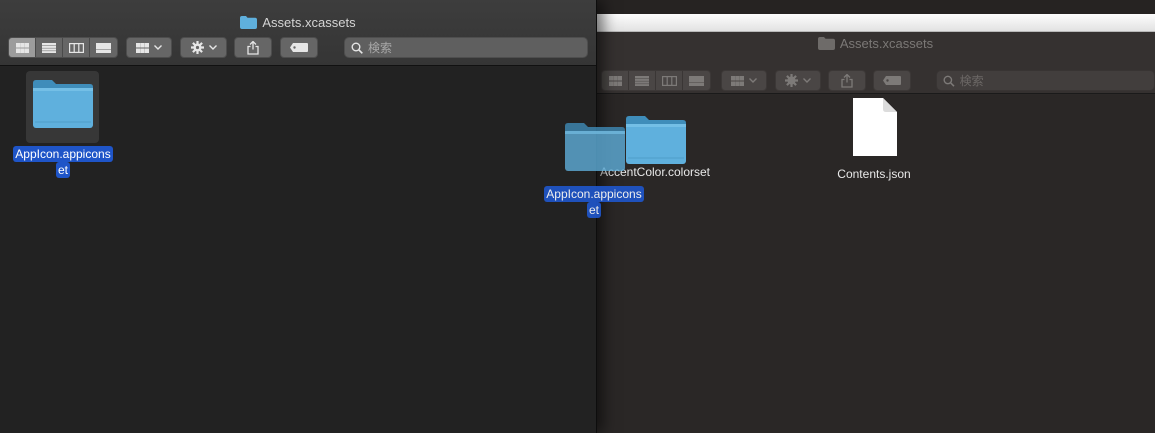 The image size is (1155, 433). Describe the element at coordinates (874, 174) in the screenshot. I see `file-label: Contents.json` at that location.